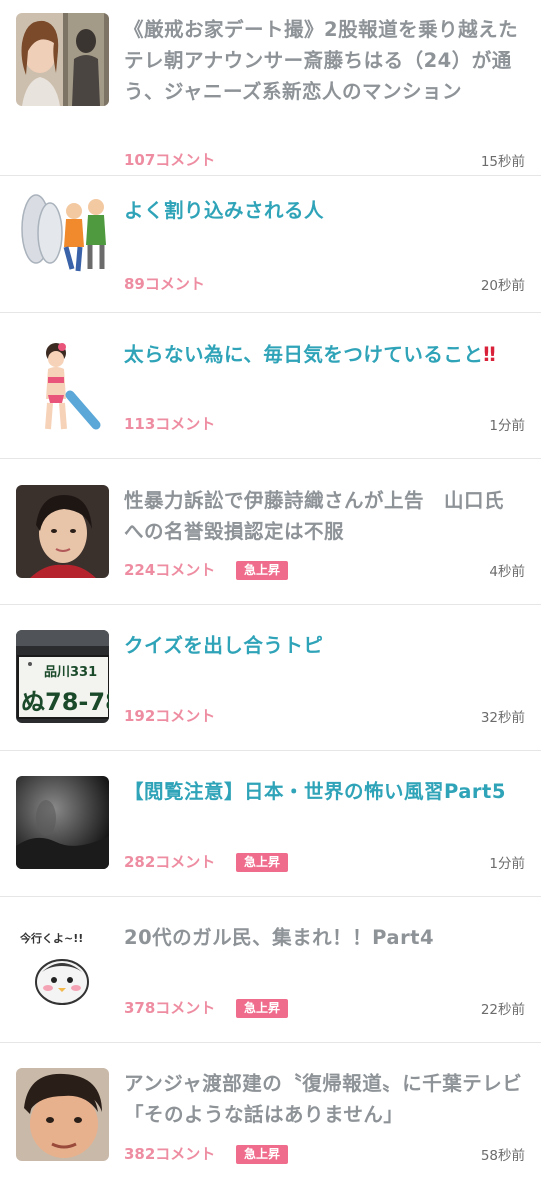 Image resolution: width=541 pixels, height=1189 pixels. I want to click on topic-meta: 378コメント 急上昇 22秒前, so click(324, 1008).